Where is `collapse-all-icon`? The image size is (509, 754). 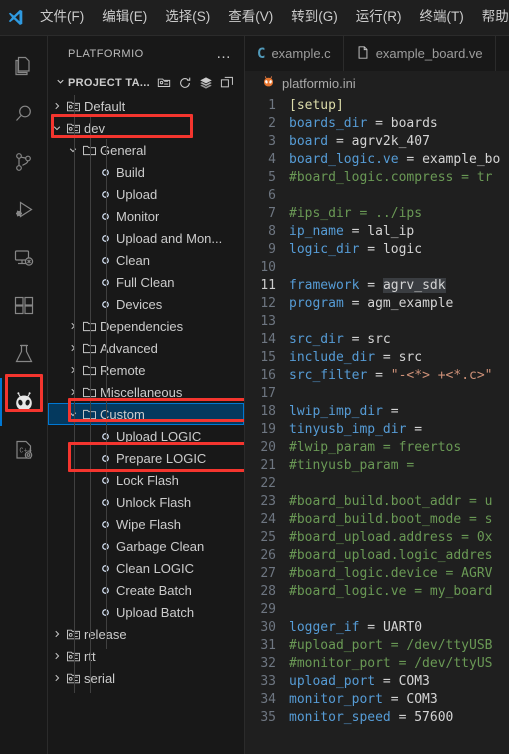 collapse-all-icon is located at coordinates (227, 83).